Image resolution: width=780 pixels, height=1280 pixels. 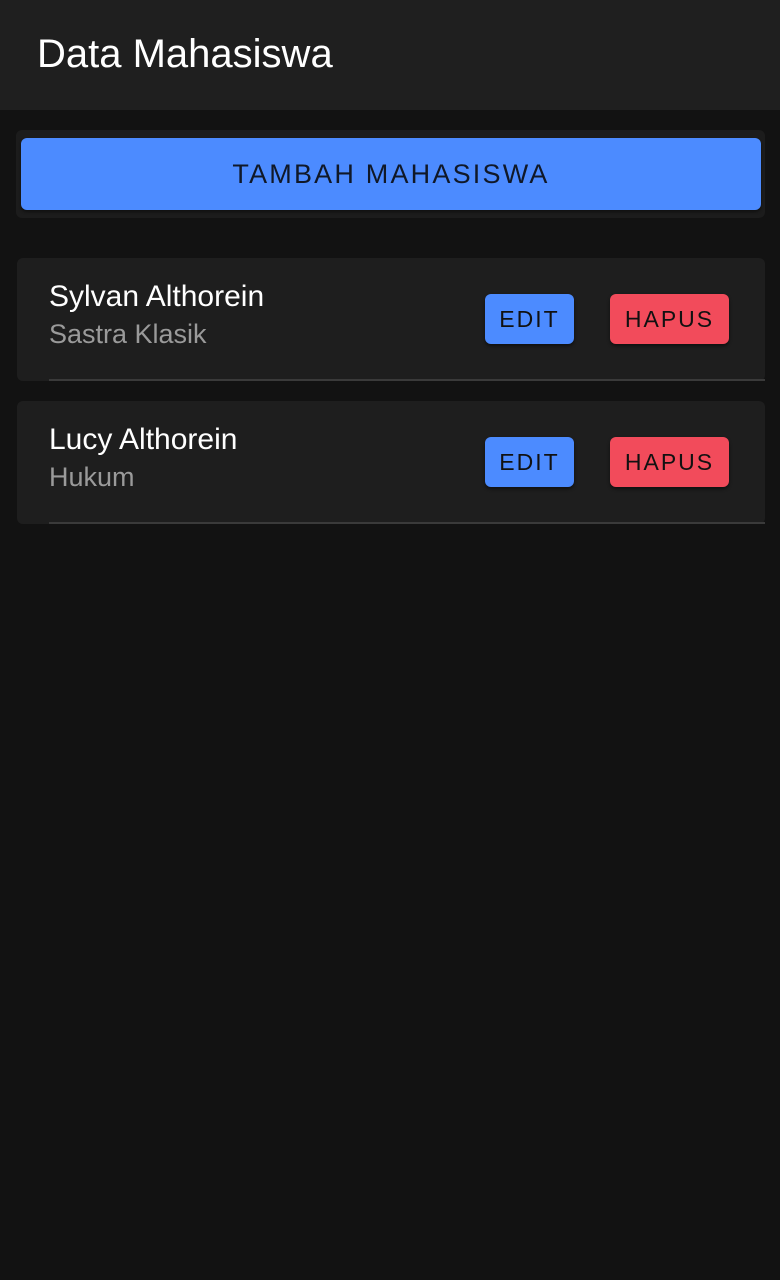 I want to click on student-major: Hukum, so click(x=92, y=477).